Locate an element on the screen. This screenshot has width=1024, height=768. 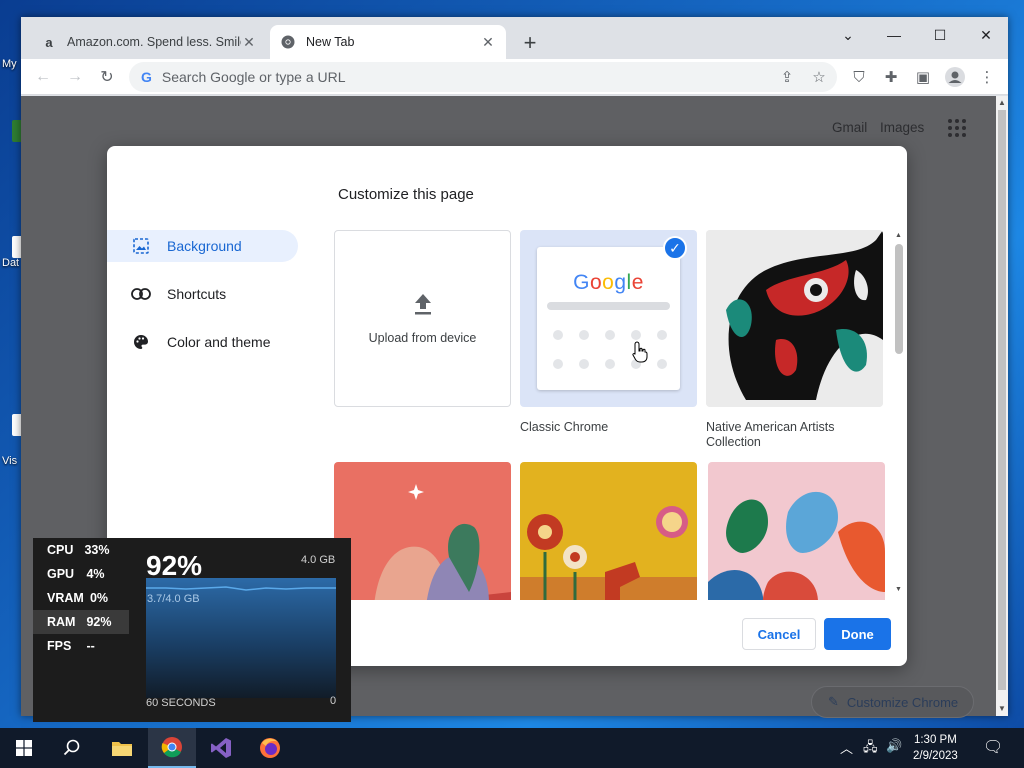
pencil-icon: ✎ is located at coordinates (833, 701).